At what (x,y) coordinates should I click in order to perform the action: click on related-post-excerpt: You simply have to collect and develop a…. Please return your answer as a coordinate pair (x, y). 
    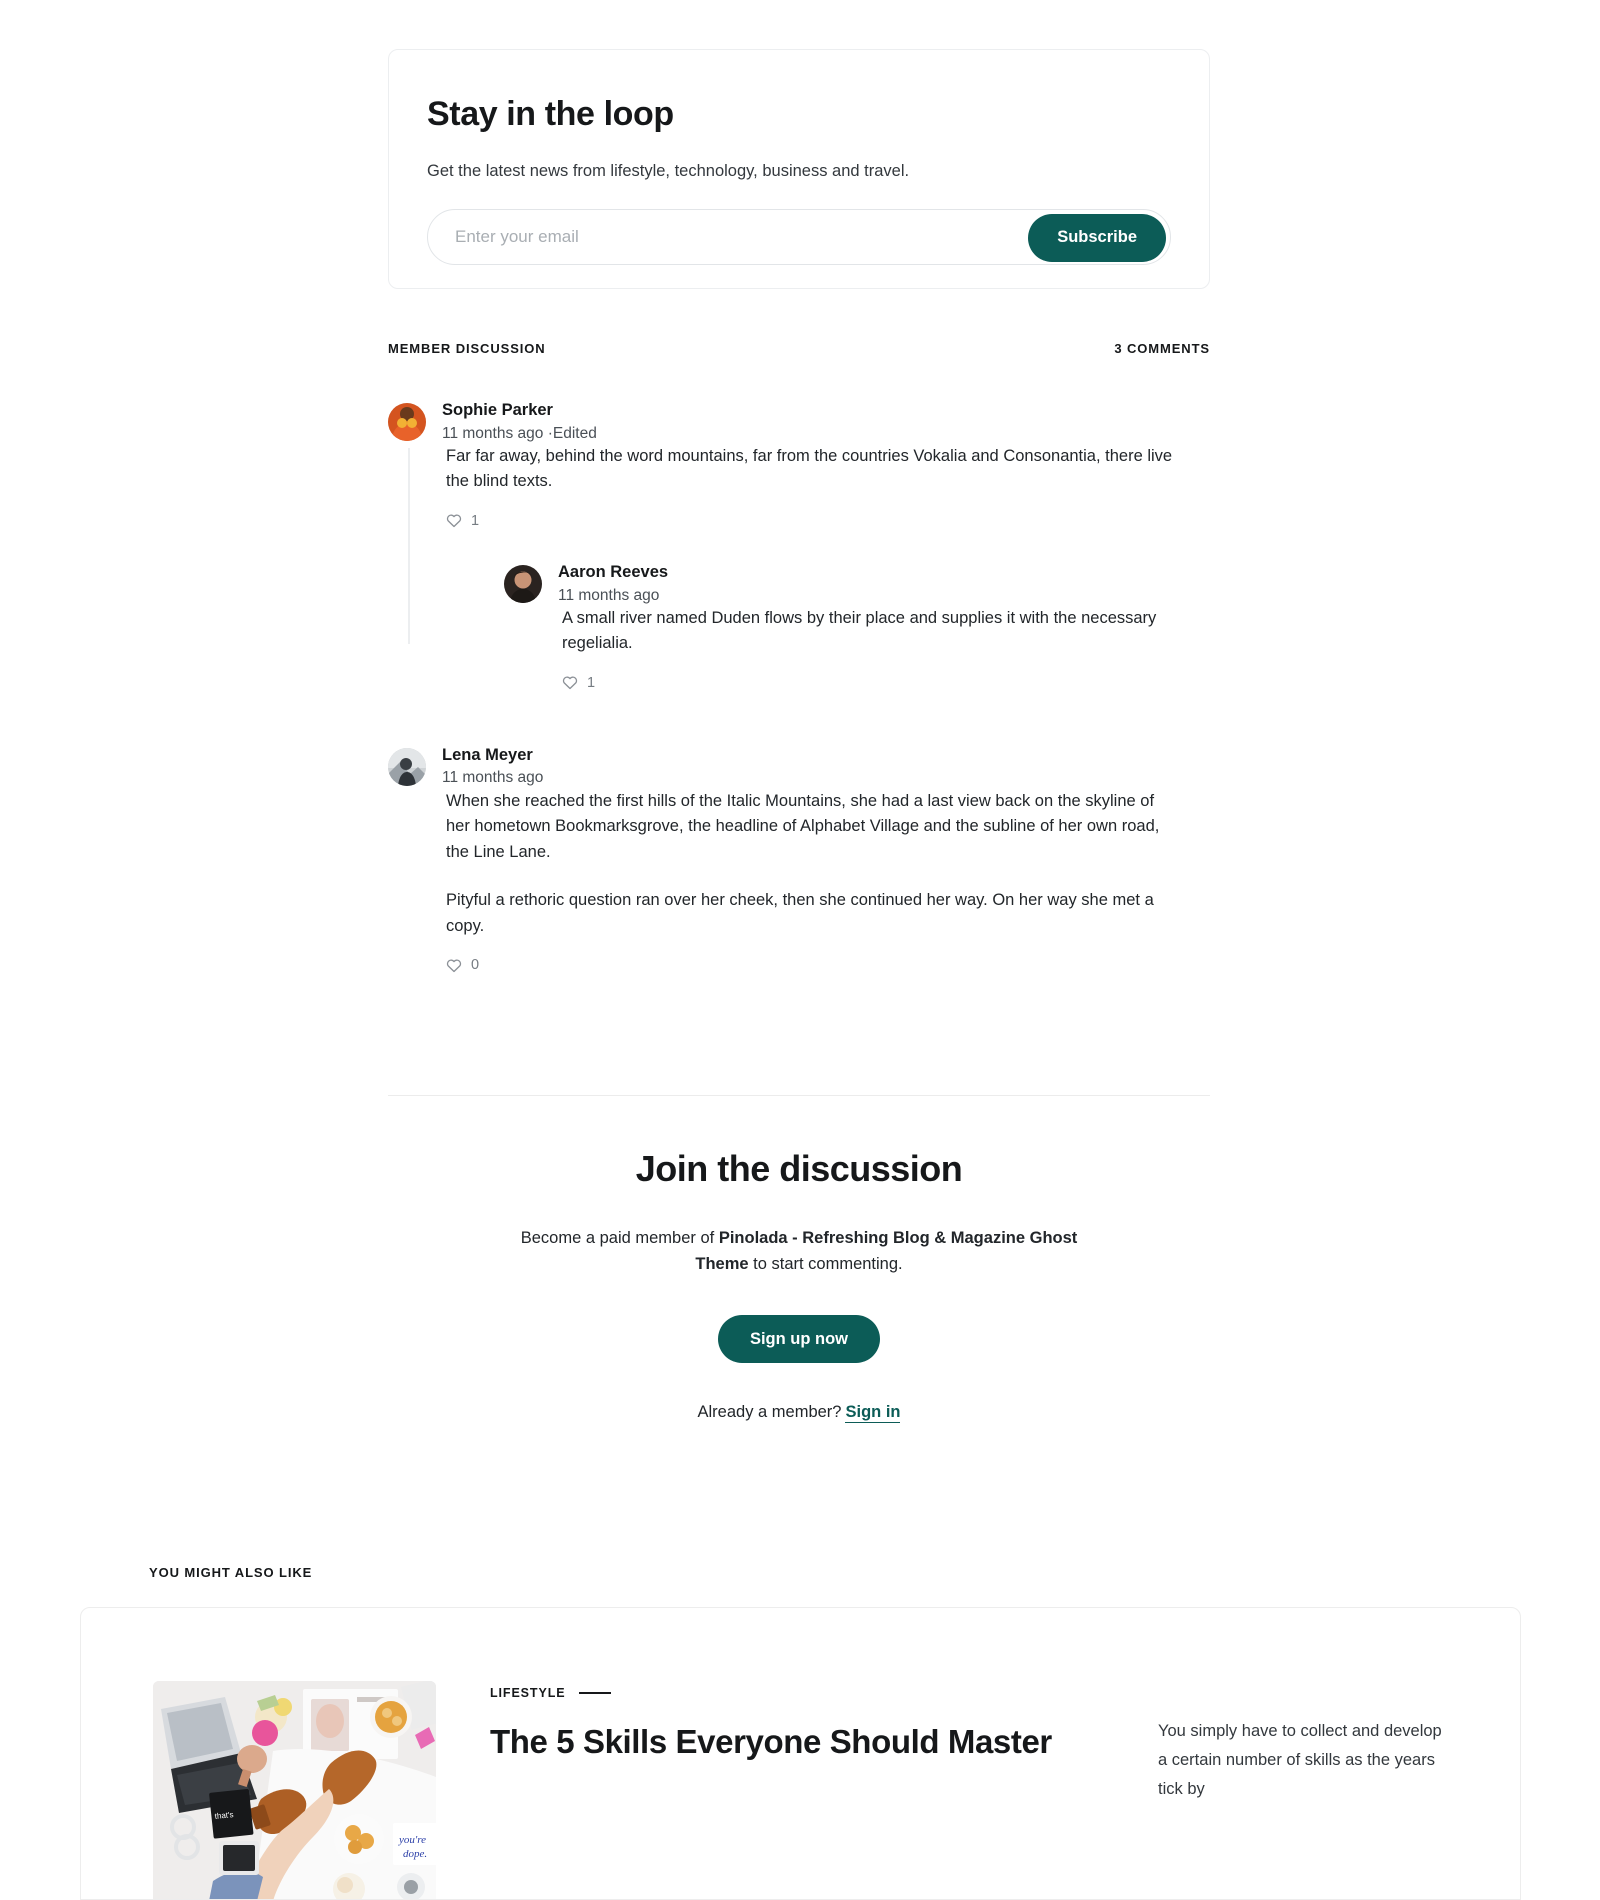
    Looking at the image, I should click on (1300, 1760).